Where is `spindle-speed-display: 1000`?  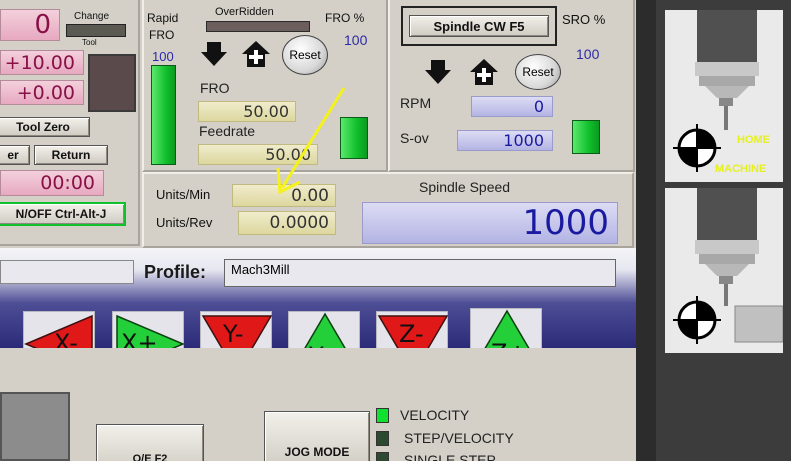 spindle-speed-display: 1000 is located at coordinates (490, 223).